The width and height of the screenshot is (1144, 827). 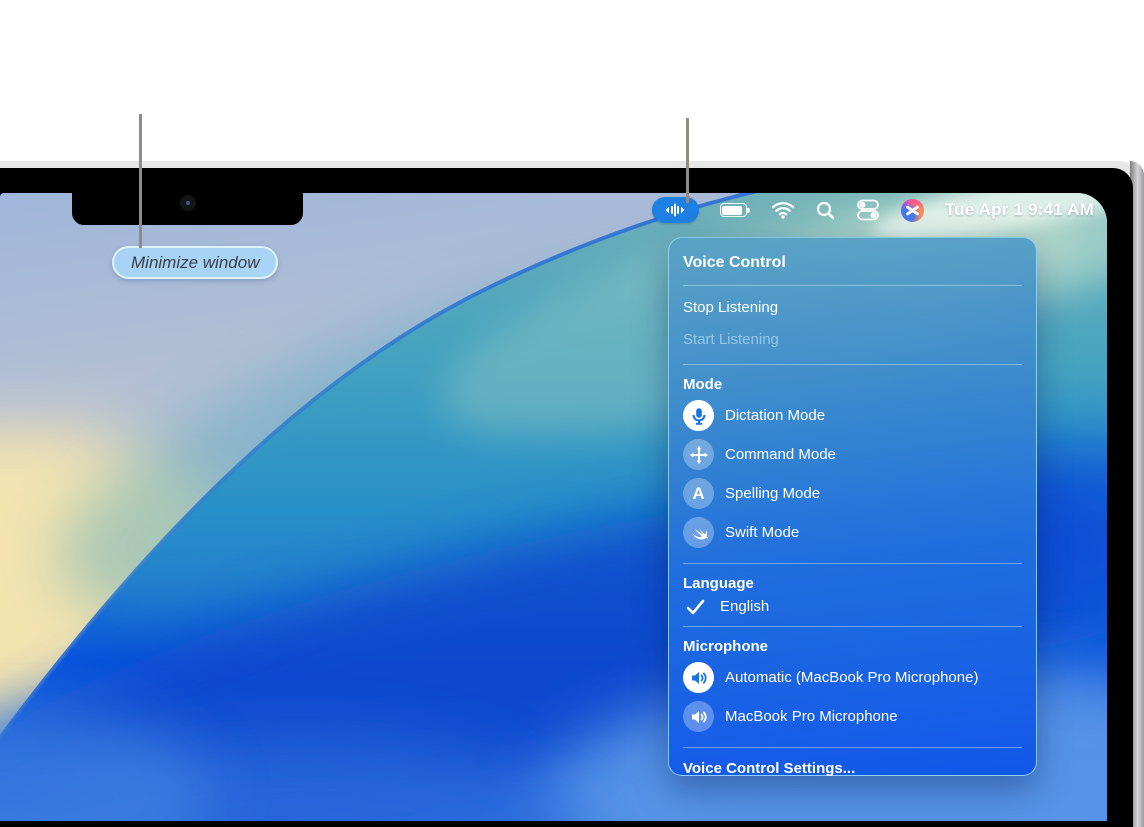 I want to click on voice-control-menu-extra, so click(x=675, y=210).